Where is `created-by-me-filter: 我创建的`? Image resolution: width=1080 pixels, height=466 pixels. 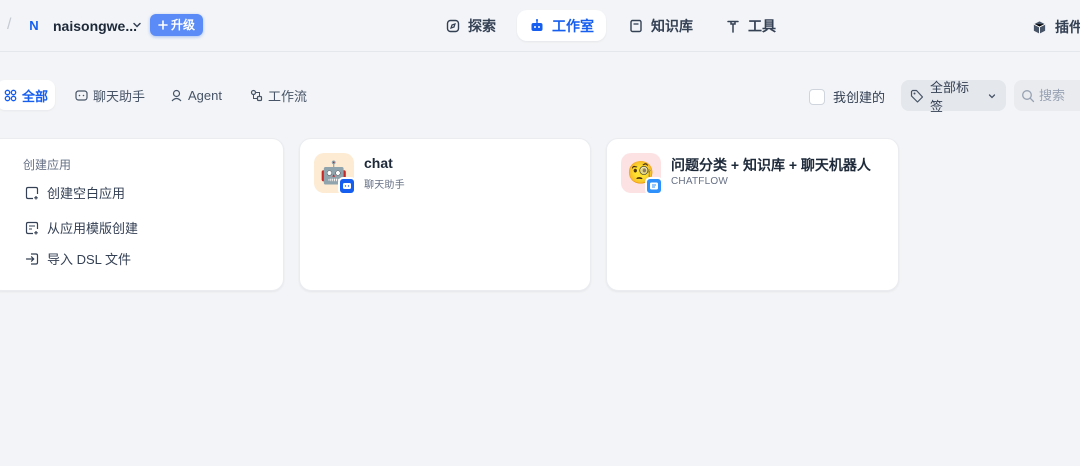
created-by-me-filter: 我创建的 is located at coordinates (847, 96).